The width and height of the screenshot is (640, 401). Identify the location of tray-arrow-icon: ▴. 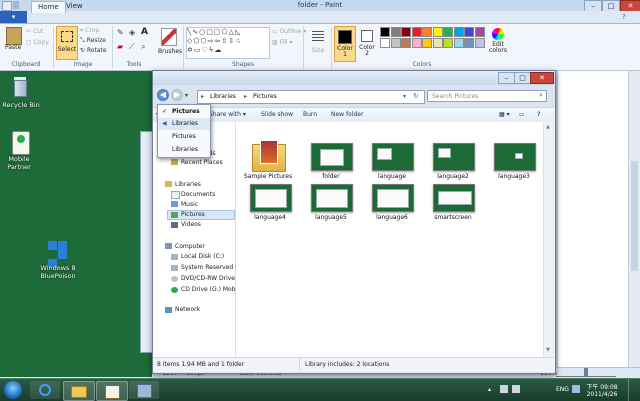
(489, 389).